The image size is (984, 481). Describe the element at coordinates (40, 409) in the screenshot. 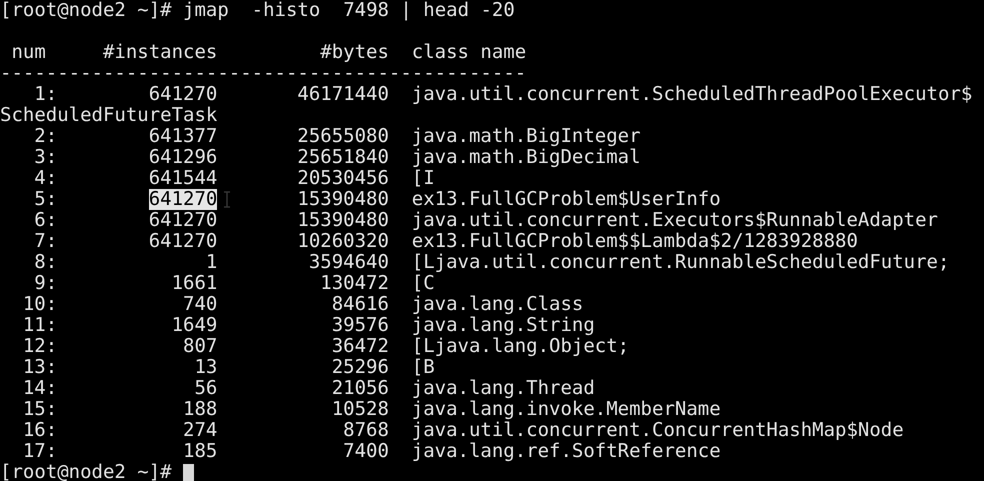

I see `table-cell: 15:` at that location.